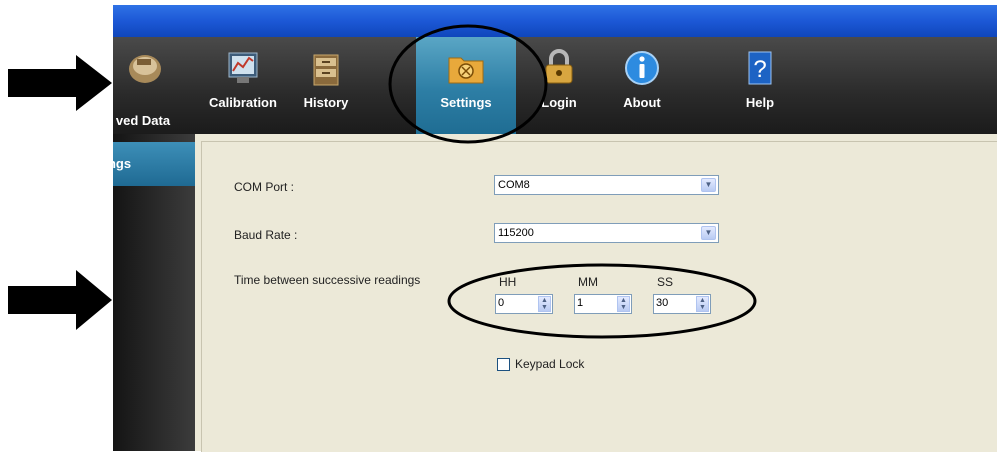 The width and height of the screenshot is (997, 452). I want to click on highlight-ellipse-settings, so click(468, 84).